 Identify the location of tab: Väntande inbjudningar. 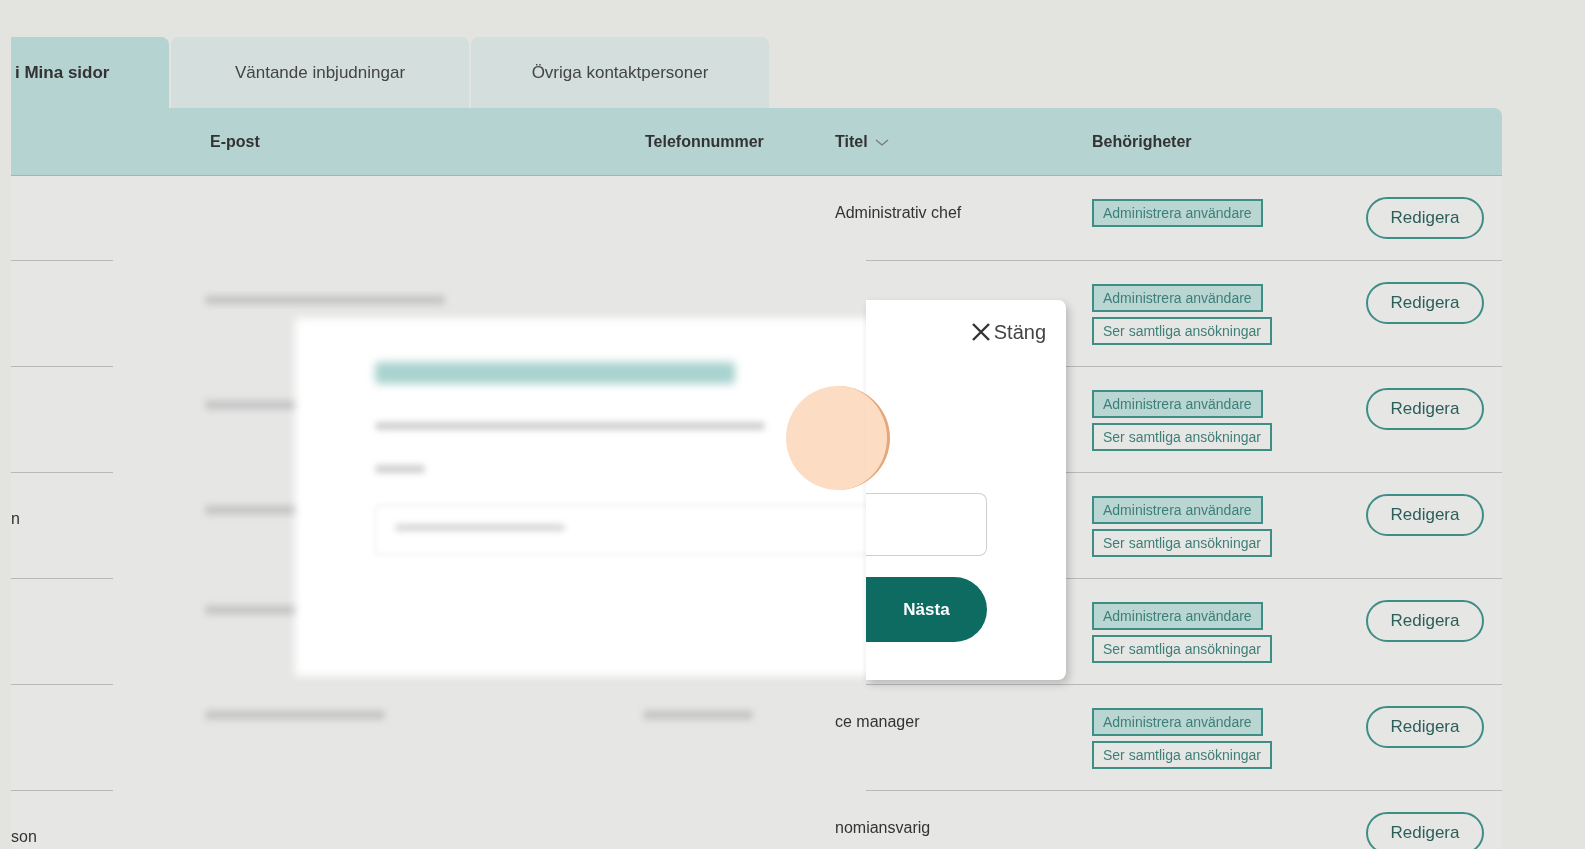
(320, 72).